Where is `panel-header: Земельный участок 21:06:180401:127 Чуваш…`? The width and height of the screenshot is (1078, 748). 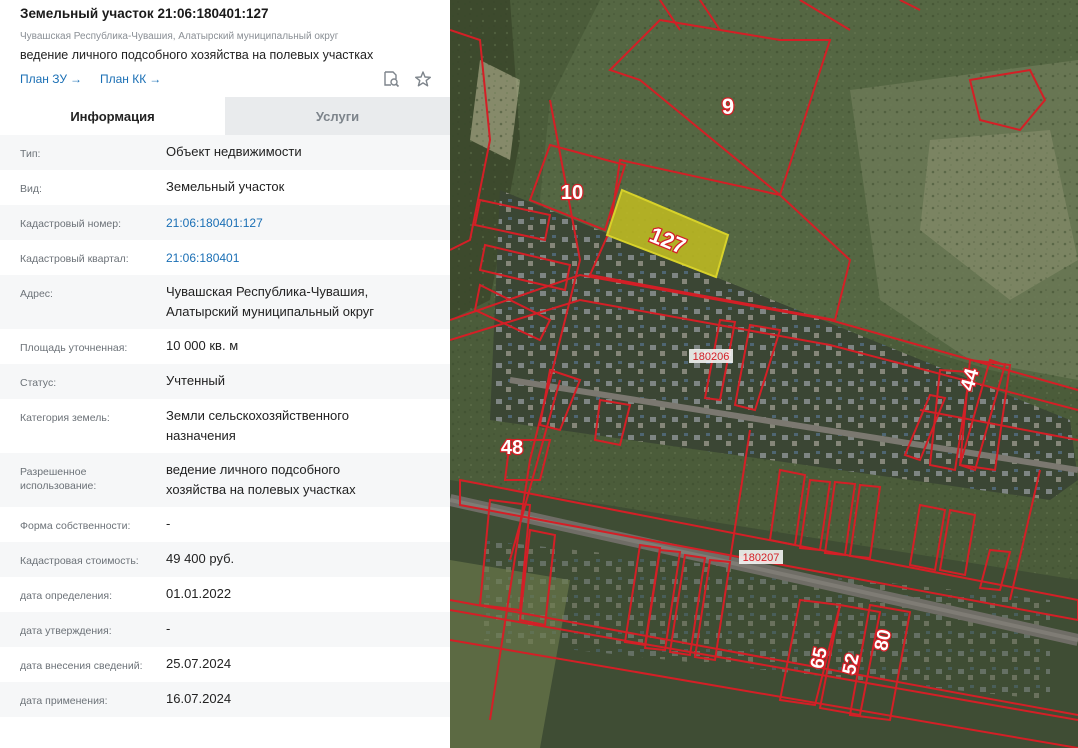 panel-header: Земельный участок 21:06:180401:127 Чуваш… is located at coordinates (225, 48).